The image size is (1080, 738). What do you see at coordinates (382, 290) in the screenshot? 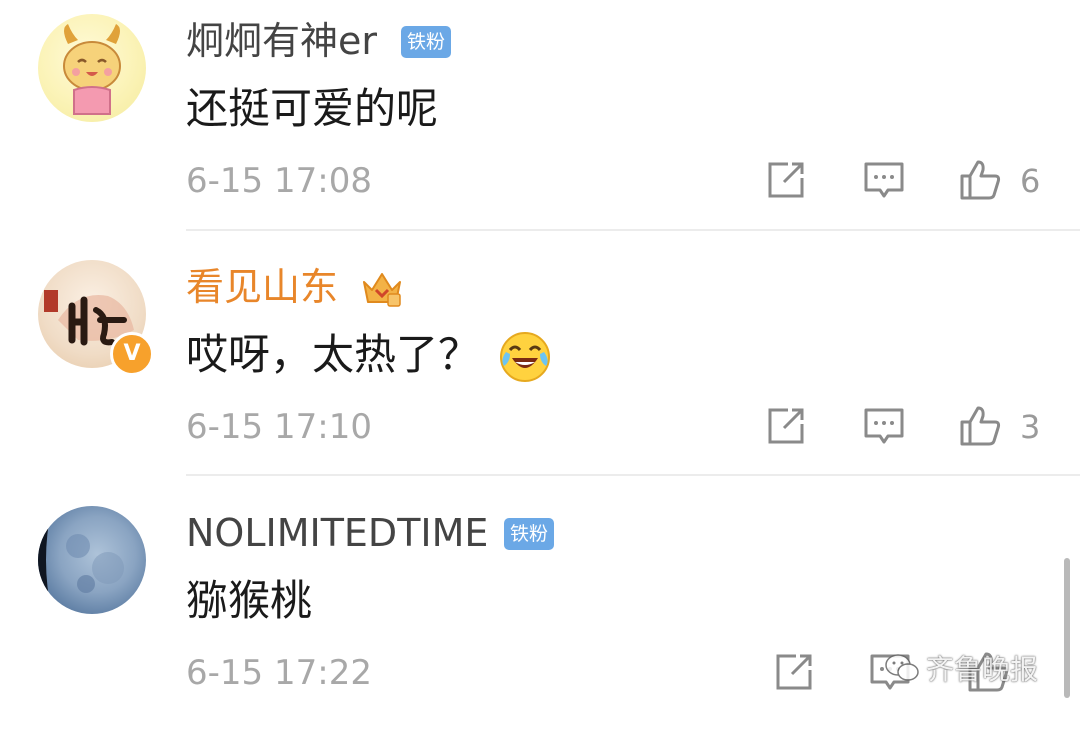
I see `crown-icon` at bounding box center [382, 290].